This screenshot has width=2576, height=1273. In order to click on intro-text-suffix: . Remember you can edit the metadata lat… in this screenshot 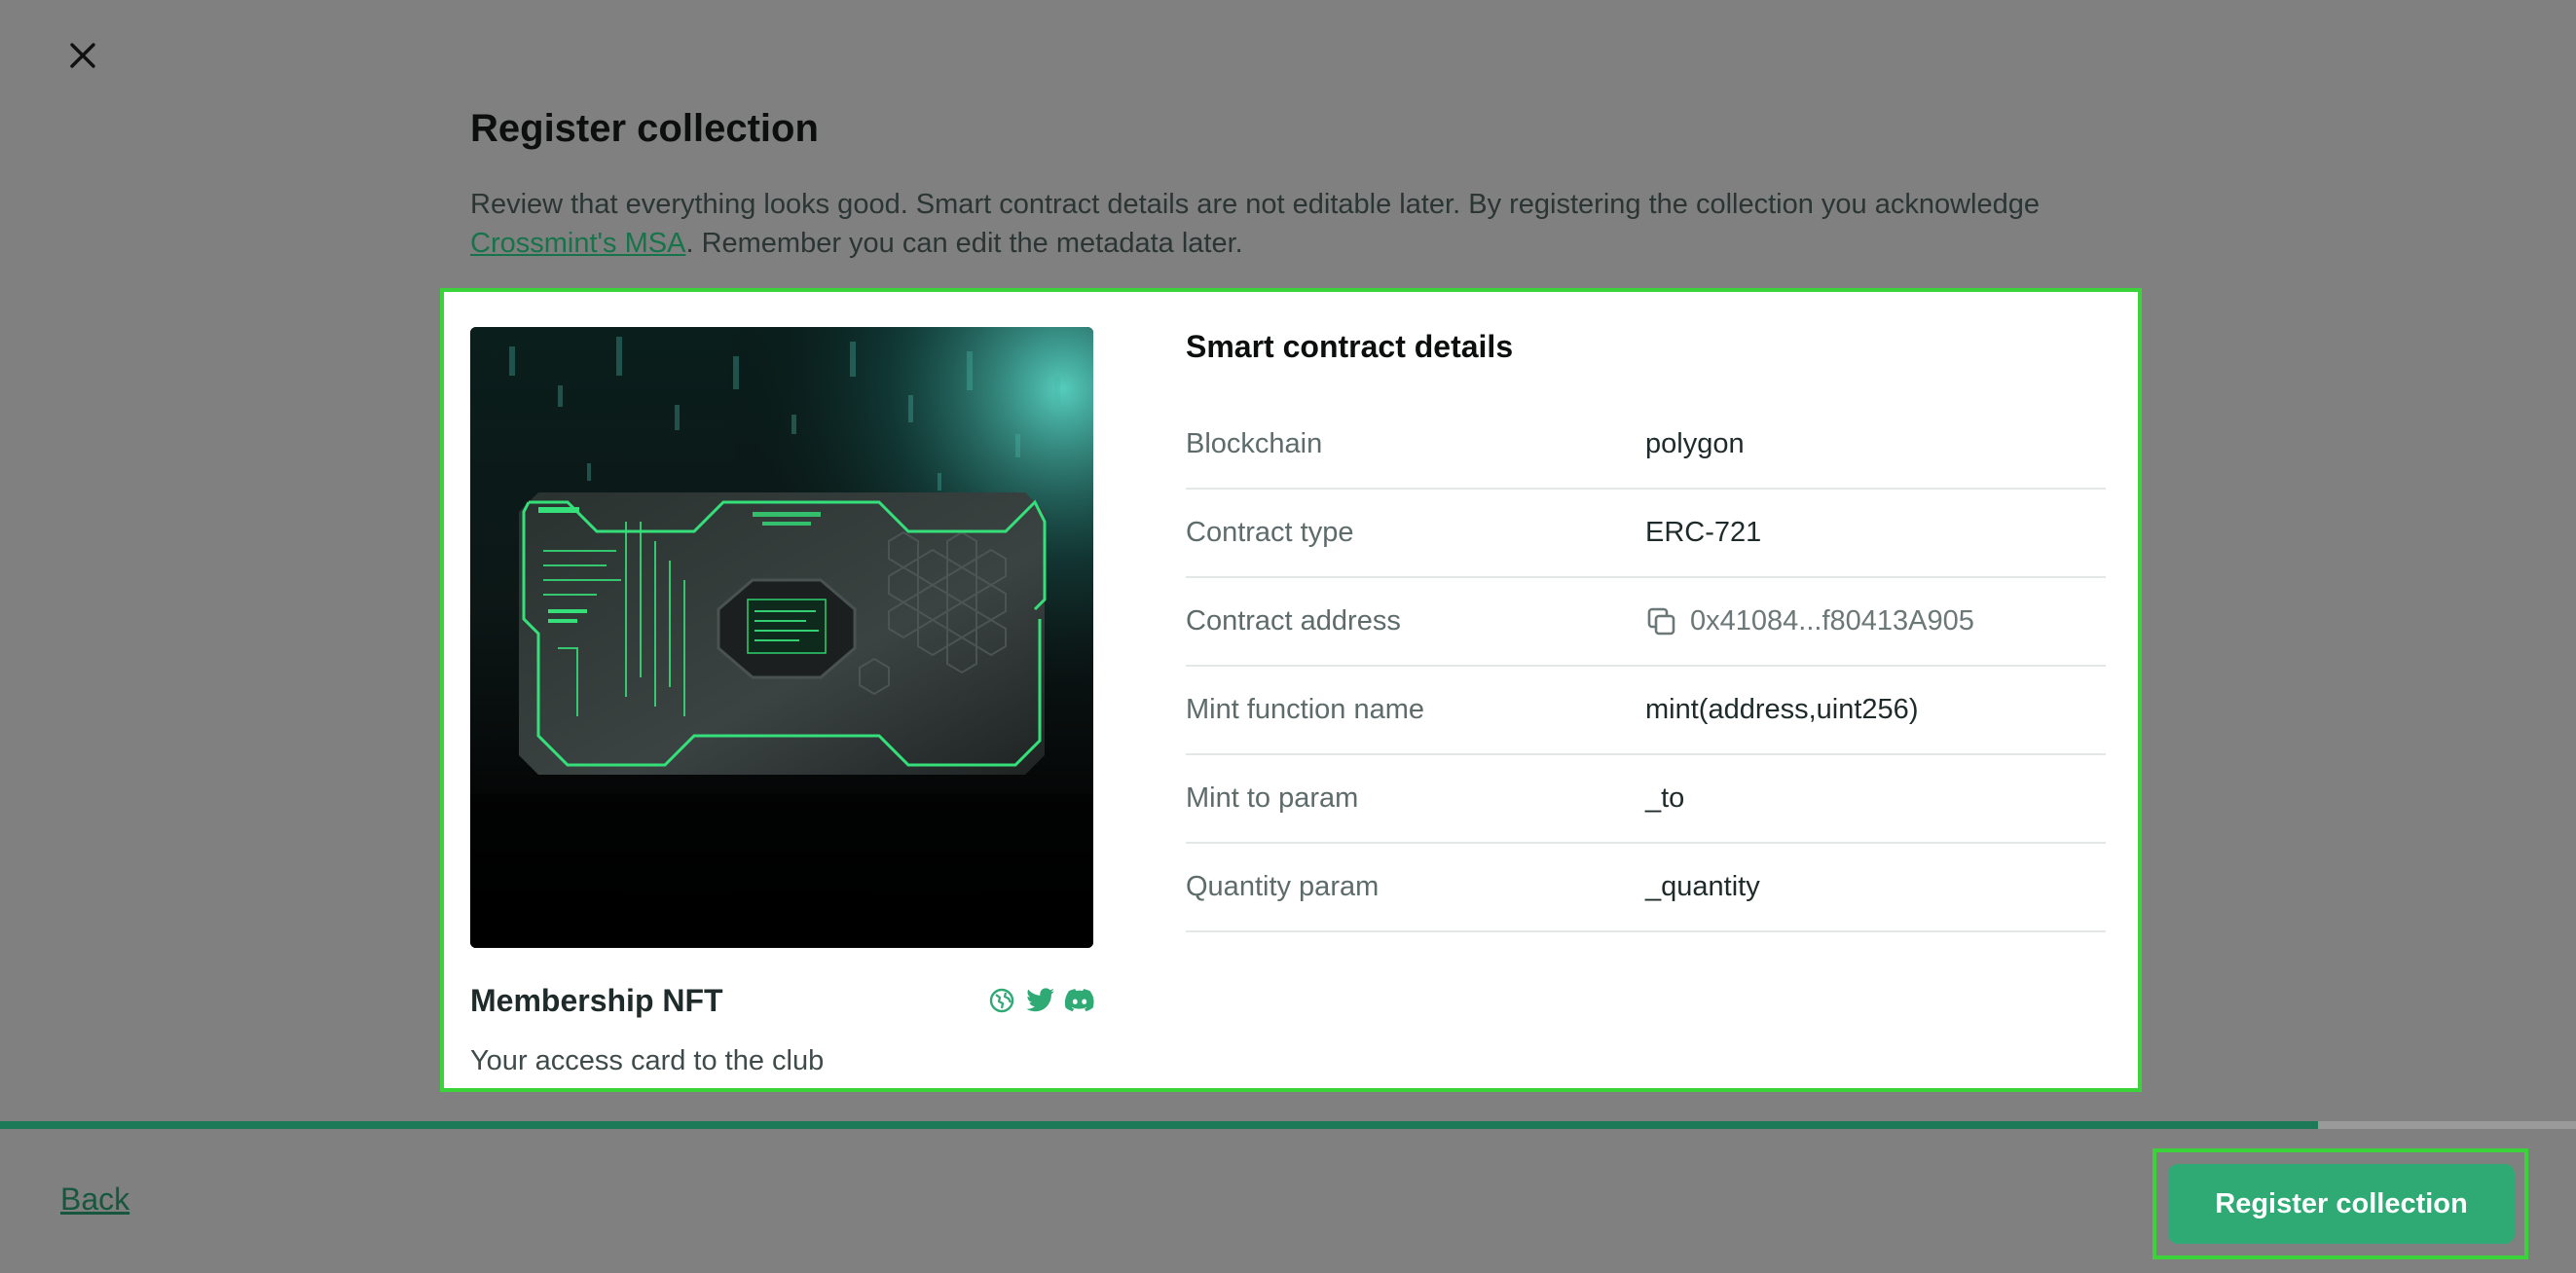, I will do `click(964, 243)`.